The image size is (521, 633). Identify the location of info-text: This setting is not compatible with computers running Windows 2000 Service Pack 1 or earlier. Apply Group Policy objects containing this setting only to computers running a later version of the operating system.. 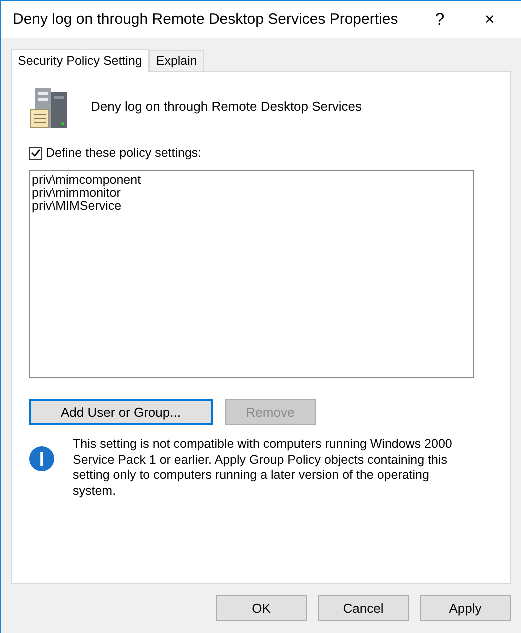
(263, 468).